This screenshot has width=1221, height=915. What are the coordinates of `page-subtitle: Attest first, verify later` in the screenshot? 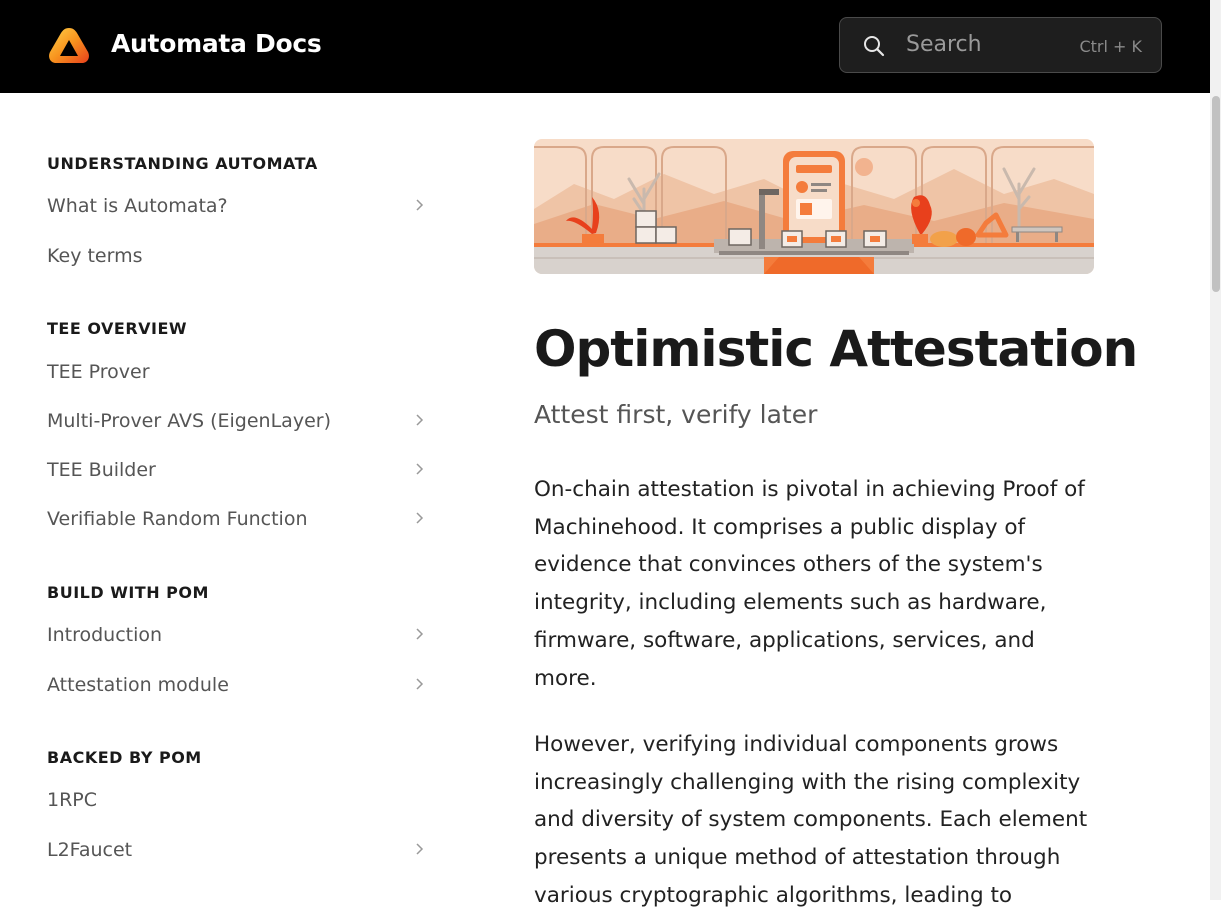 It's located at (676, 414).